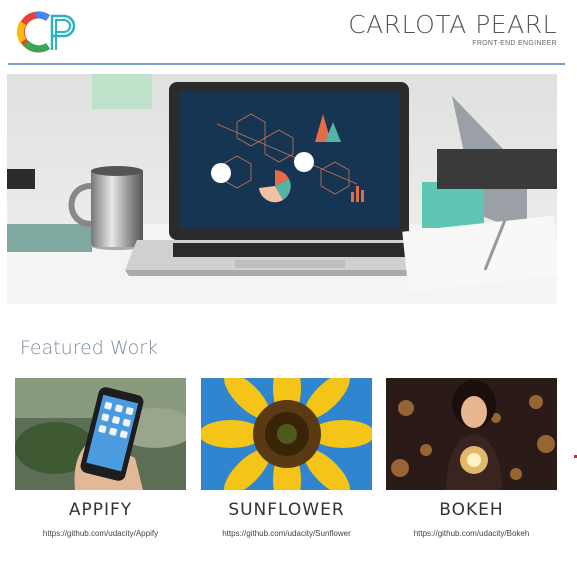 This screenshot has width=577, height=566. I want to click on cp-logo, so click(48, 31).